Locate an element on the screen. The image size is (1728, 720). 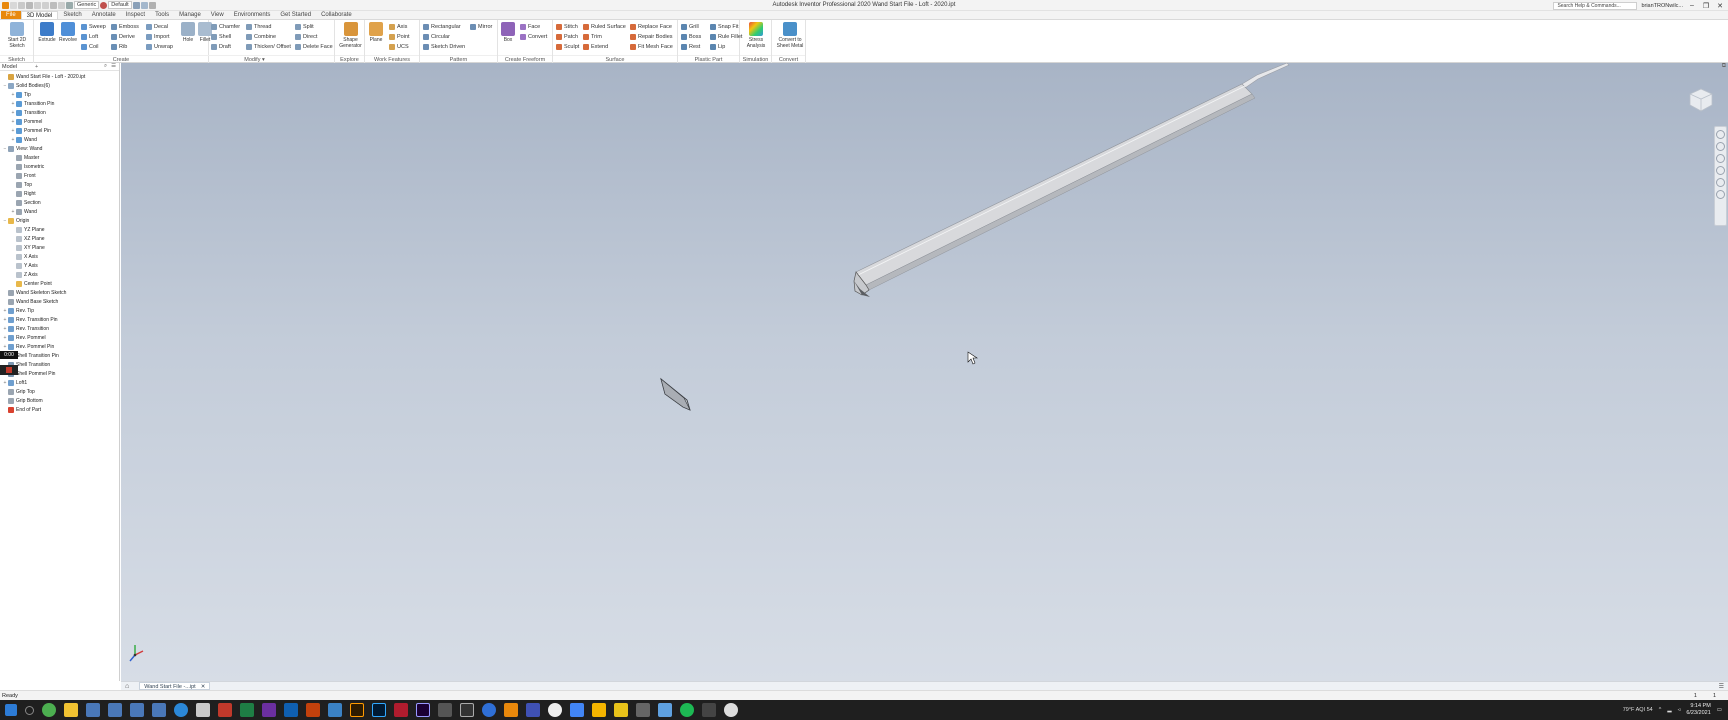
tree-node: Right is located at coordinates (60, 193).